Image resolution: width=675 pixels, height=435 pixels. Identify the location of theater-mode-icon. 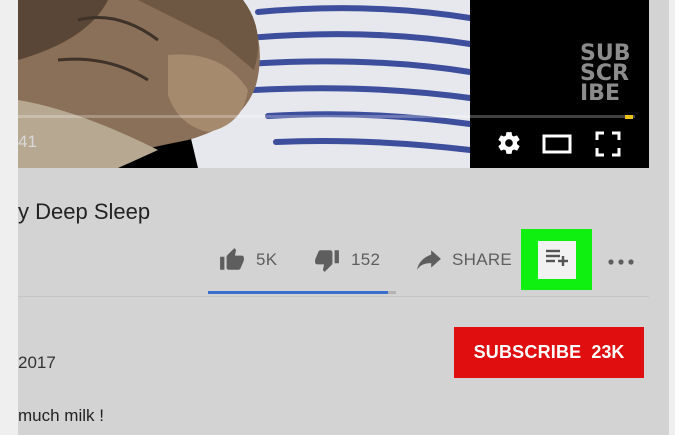
(557, 146).